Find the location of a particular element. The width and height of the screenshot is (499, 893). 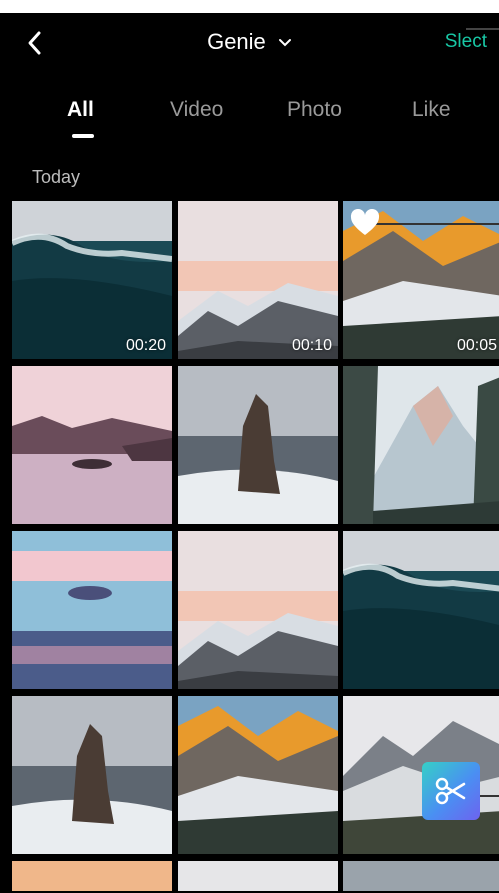

heart-icon is located at coordinates (365, 223).